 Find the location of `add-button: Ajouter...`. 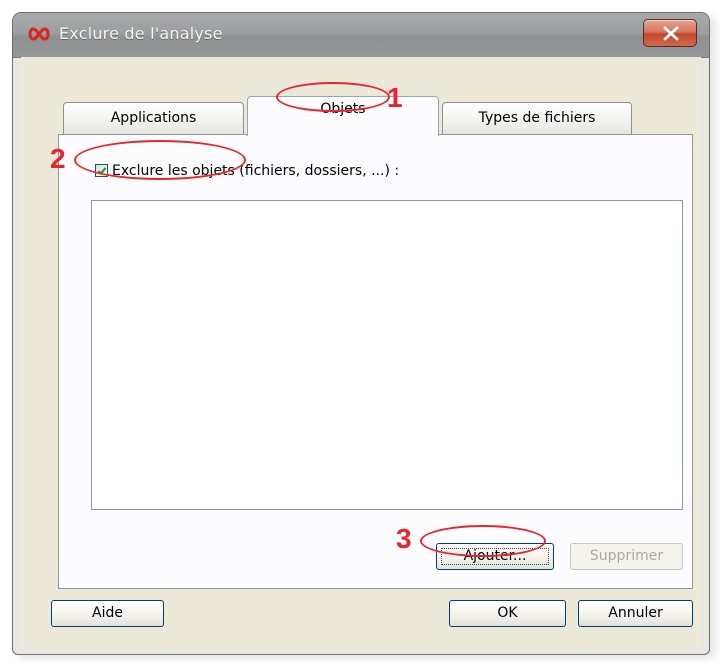

add-button: Ajouter... is located at coordinates (495, 556).